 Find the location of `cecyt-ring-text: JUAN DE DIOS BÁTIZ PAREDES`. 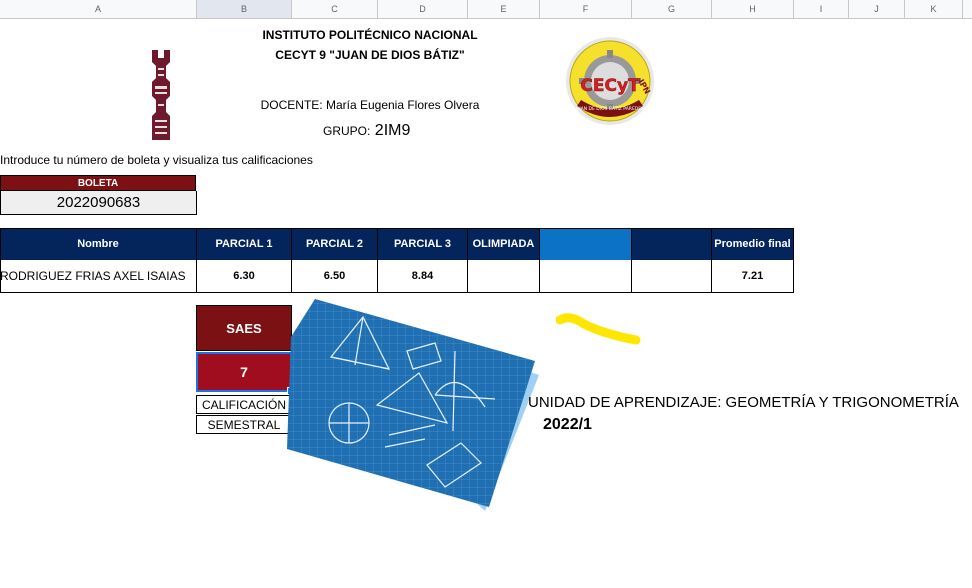

cecyt-ring-text: JUAN DE DIOS BÁTIZ PAREDES is located at coordinates (609, 108).